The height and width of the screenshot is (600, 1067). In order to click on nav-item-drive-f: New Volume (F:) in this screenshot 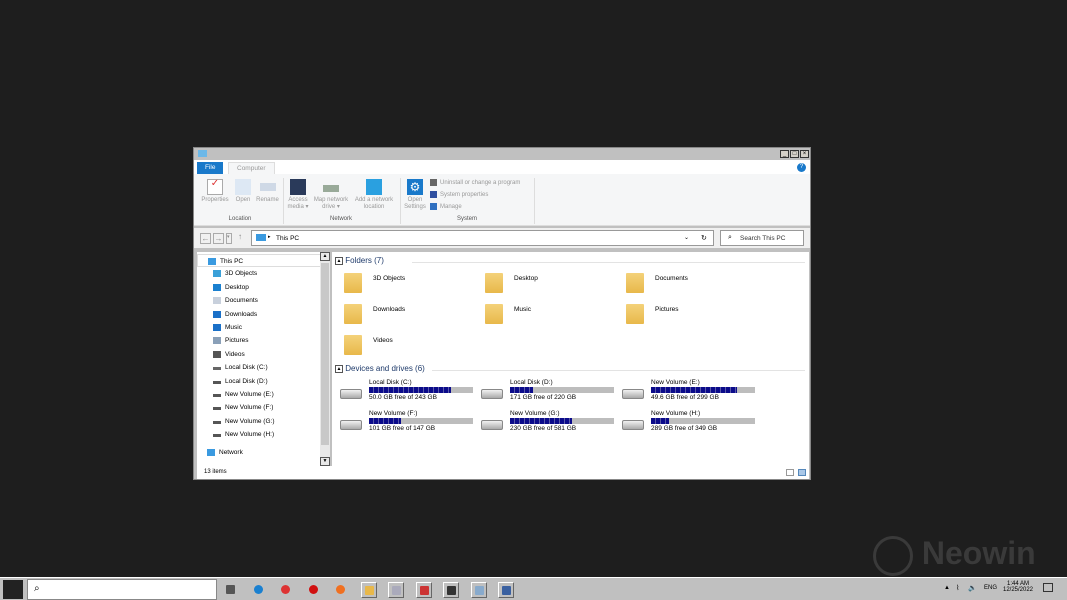, I will do `click(259, 407)`.